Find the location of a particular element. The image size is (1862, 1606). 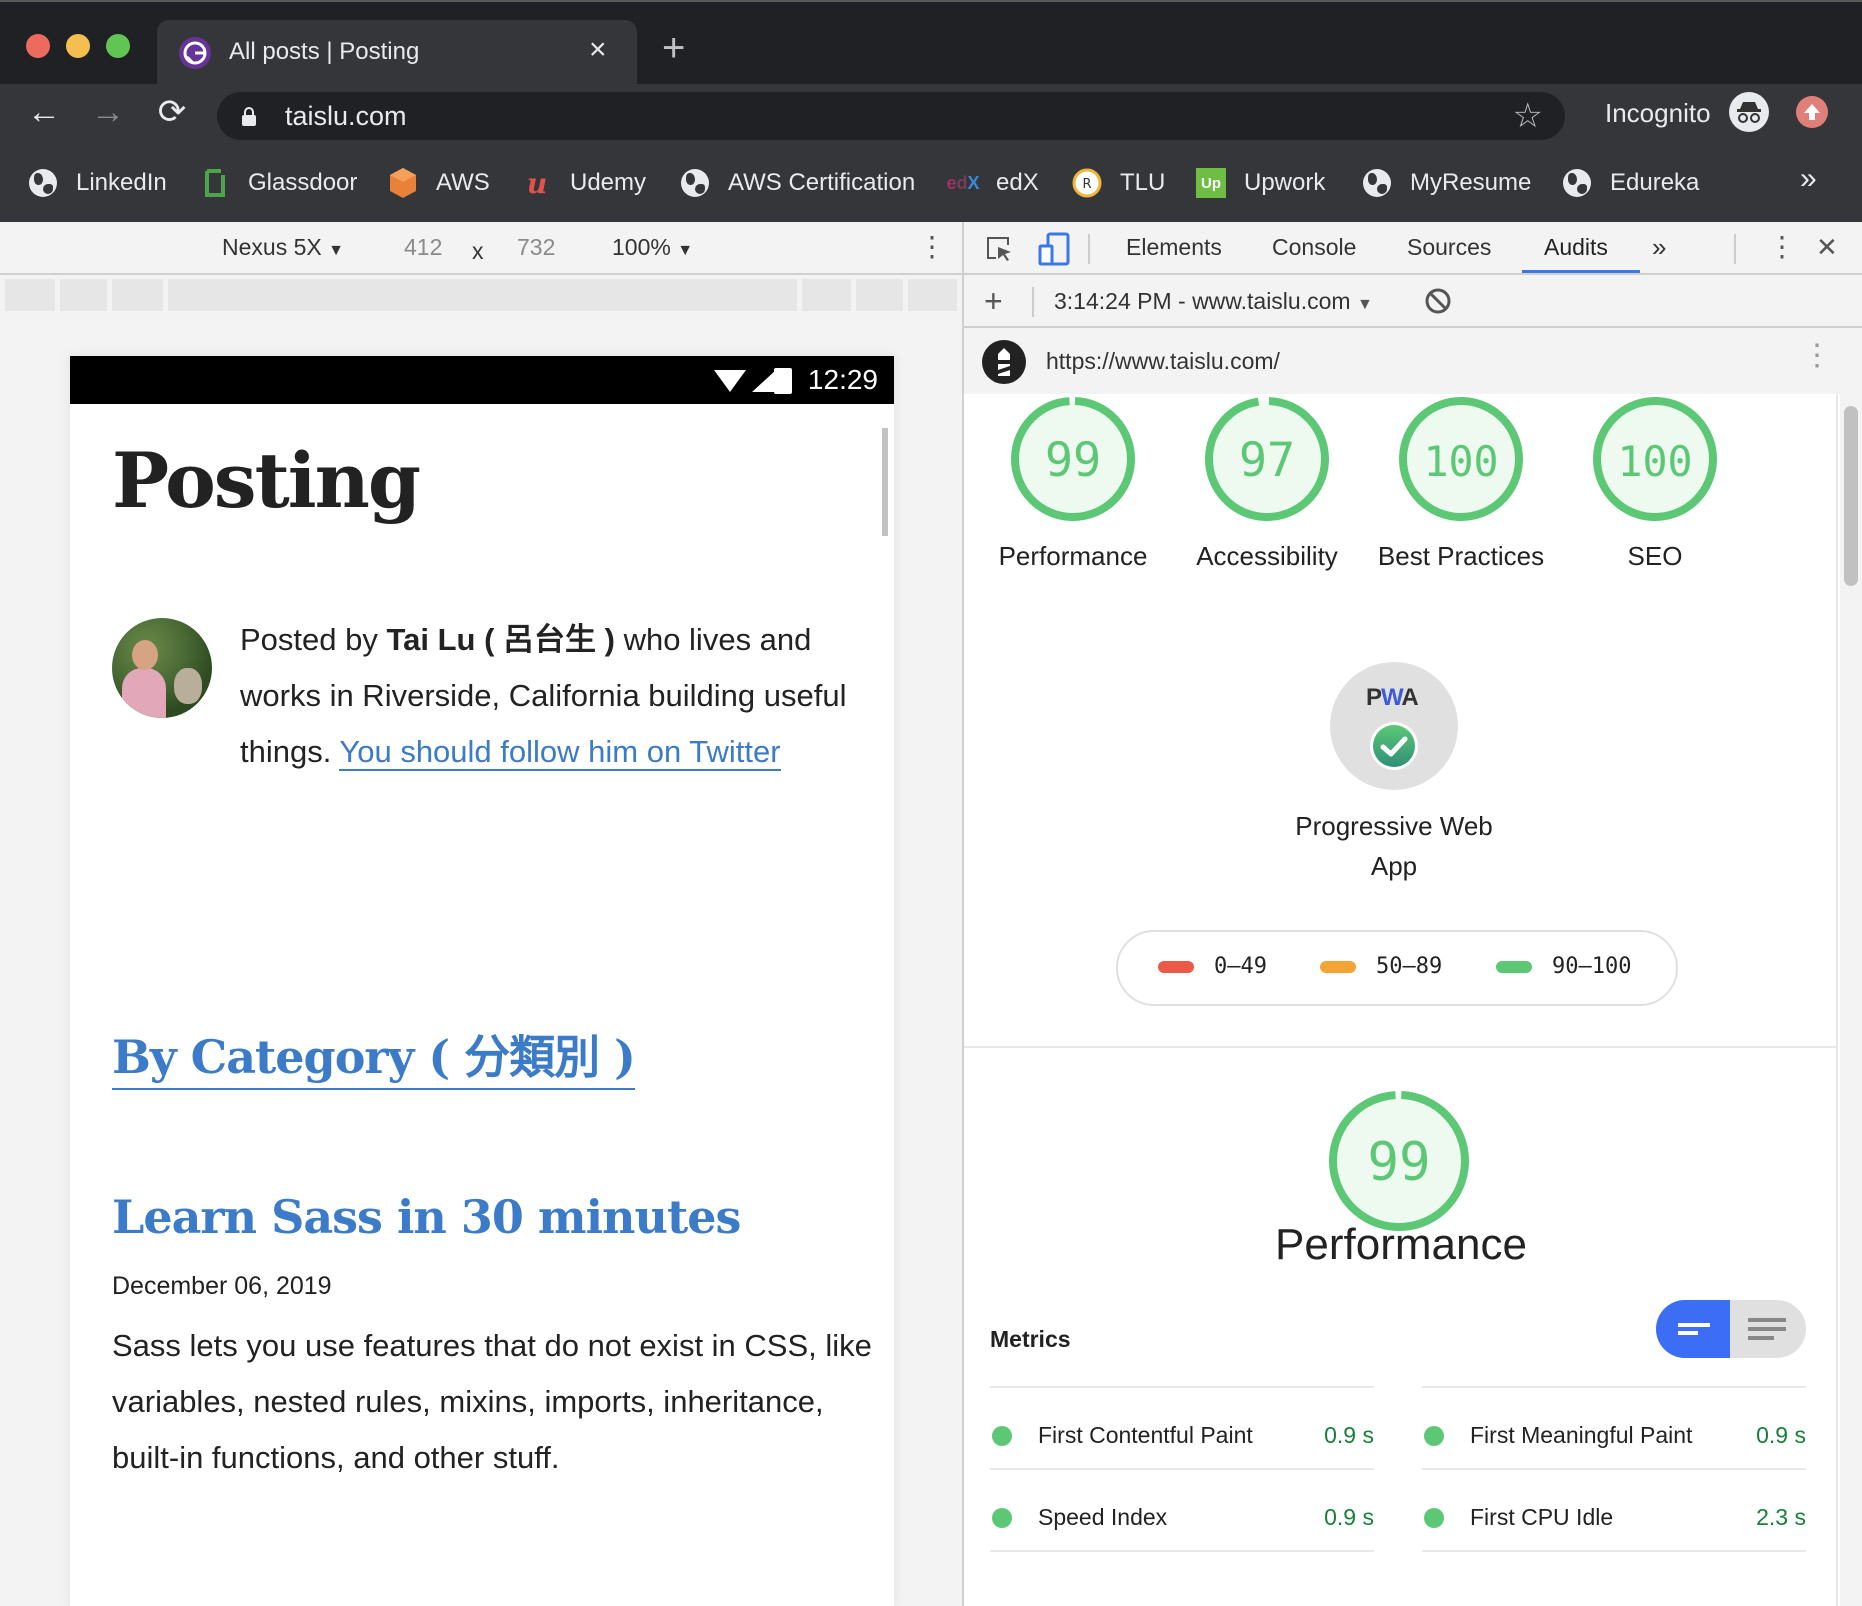

pwa-label: Progressive Web App is located at coordinates (1394, 846).